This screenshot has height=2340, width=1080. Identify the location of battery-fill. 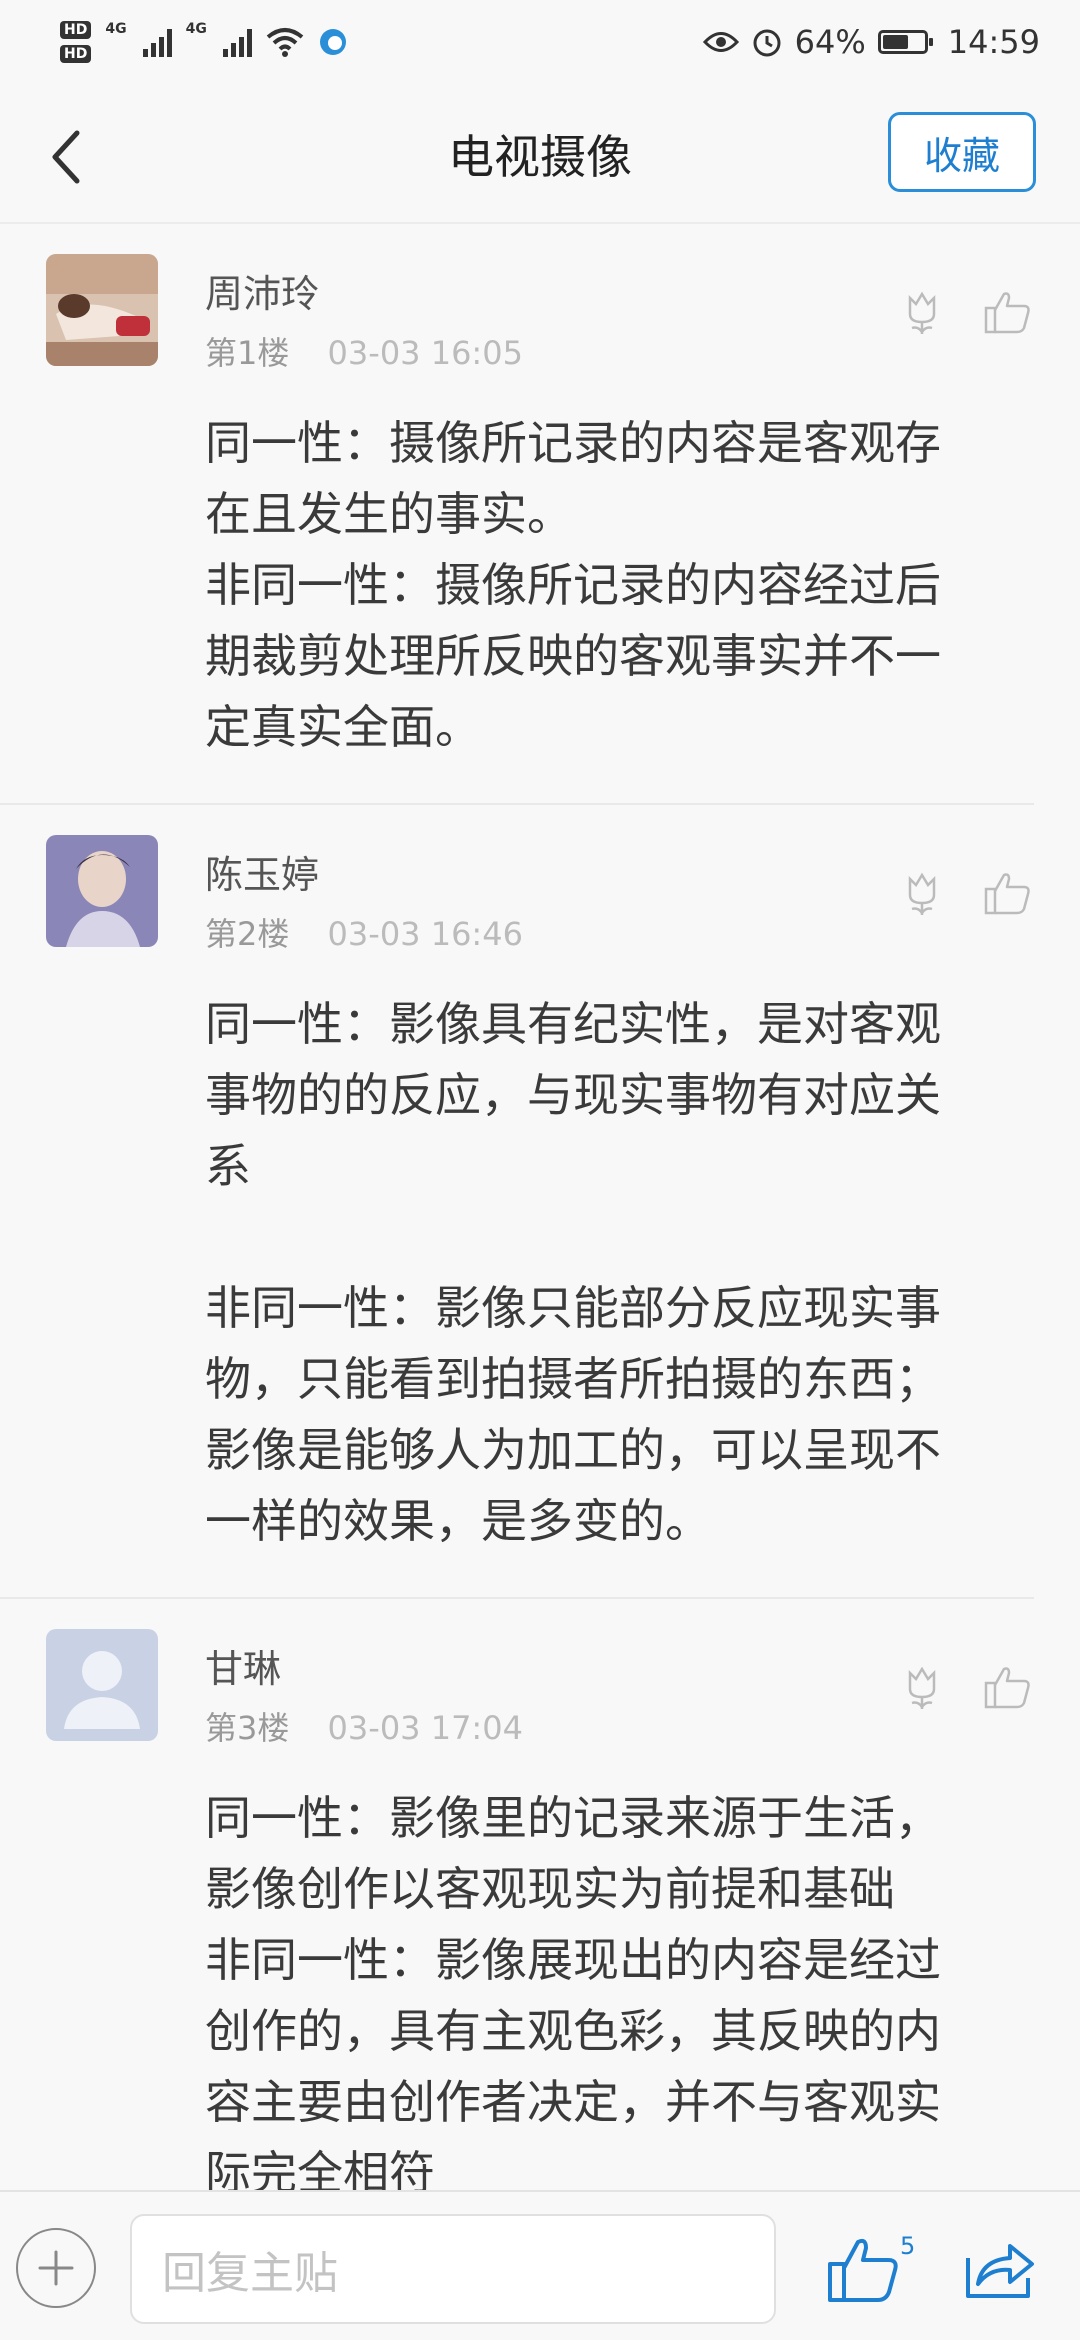
(895, 42).